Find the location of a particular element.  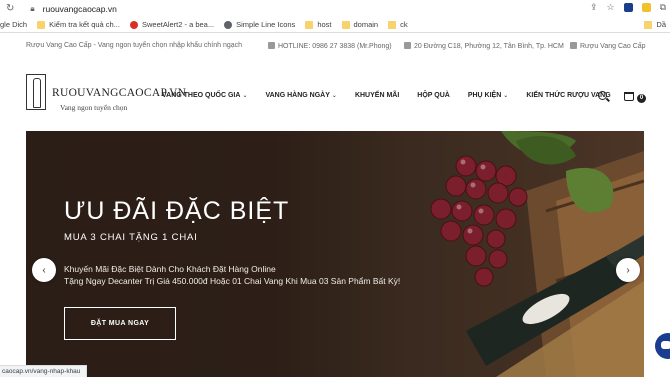

bookmark-label: domain is located at coordinates (366, 24).